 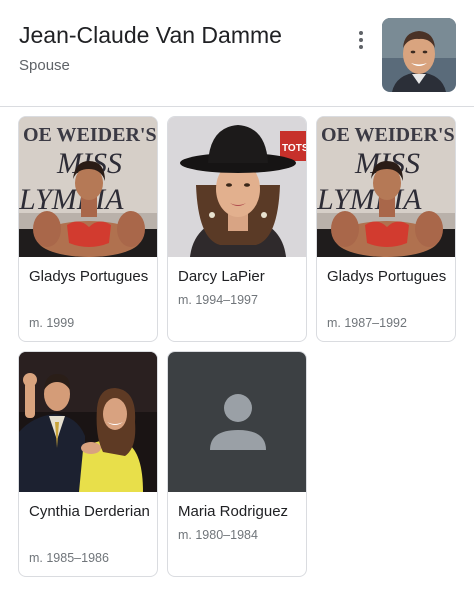 I want to click on sign-text: TOTS, so click(x=294, y=148).